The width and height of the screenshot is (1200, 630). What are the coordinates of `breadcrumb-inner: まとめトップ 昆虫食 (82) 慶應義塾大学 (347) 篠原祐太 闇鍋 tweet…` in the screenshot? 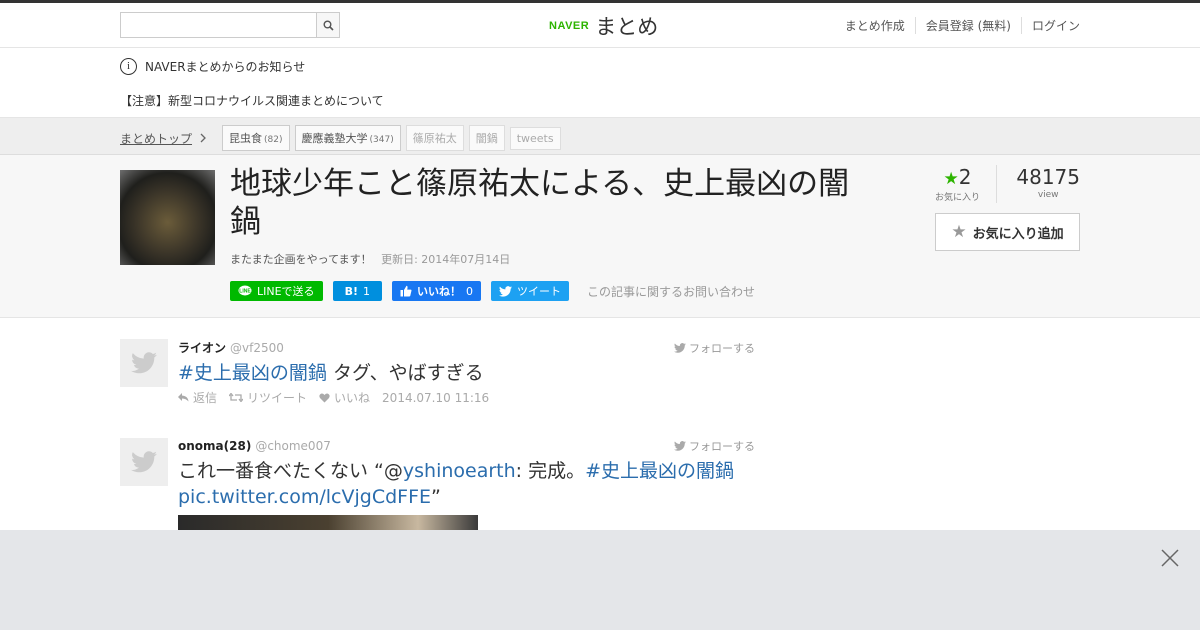 It's located at (340, 138).